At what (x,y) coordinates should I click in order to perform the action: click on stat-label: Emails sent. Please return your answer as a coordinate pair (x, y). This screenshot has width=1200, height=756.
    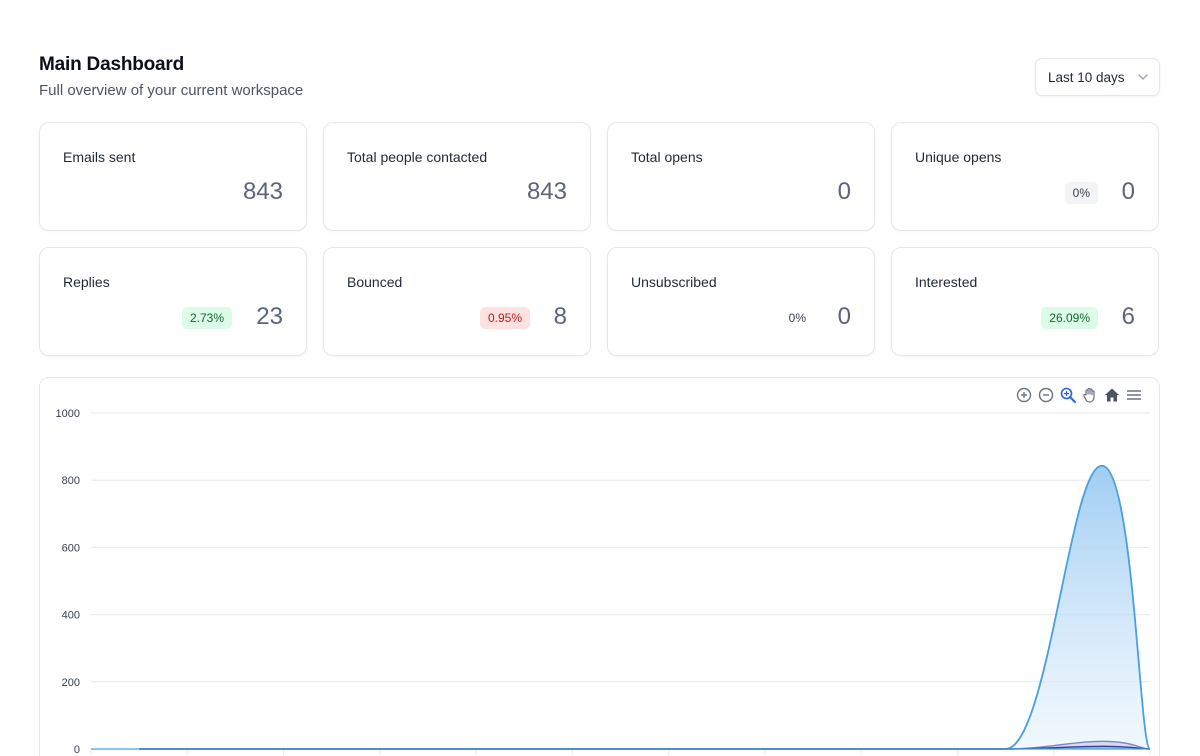
    Looking at the image, I should click on (99, 157).